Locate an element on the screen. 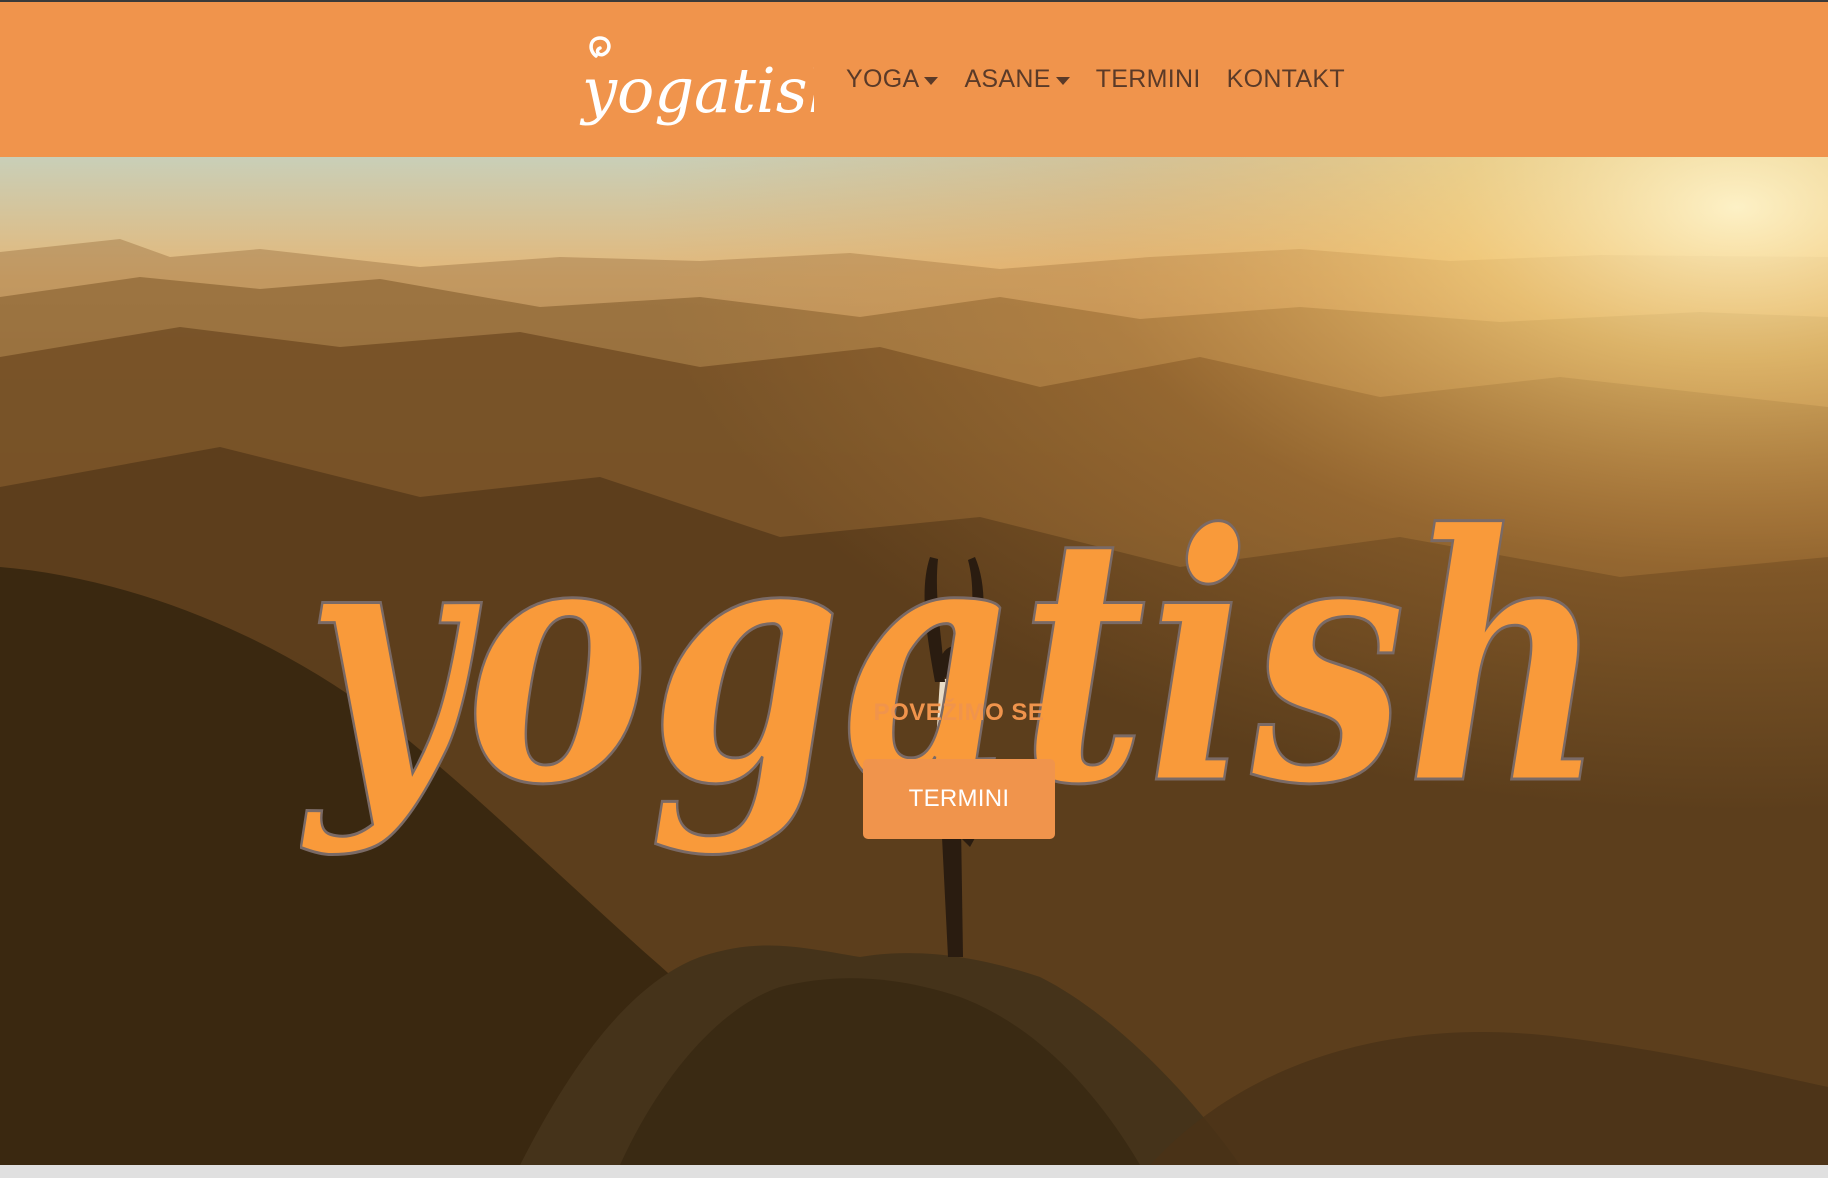 The image size is (1828, 1178). navbar: yogatish YOGA ASANE TERMINI KONTAKT is located at coordinates (914, 79).